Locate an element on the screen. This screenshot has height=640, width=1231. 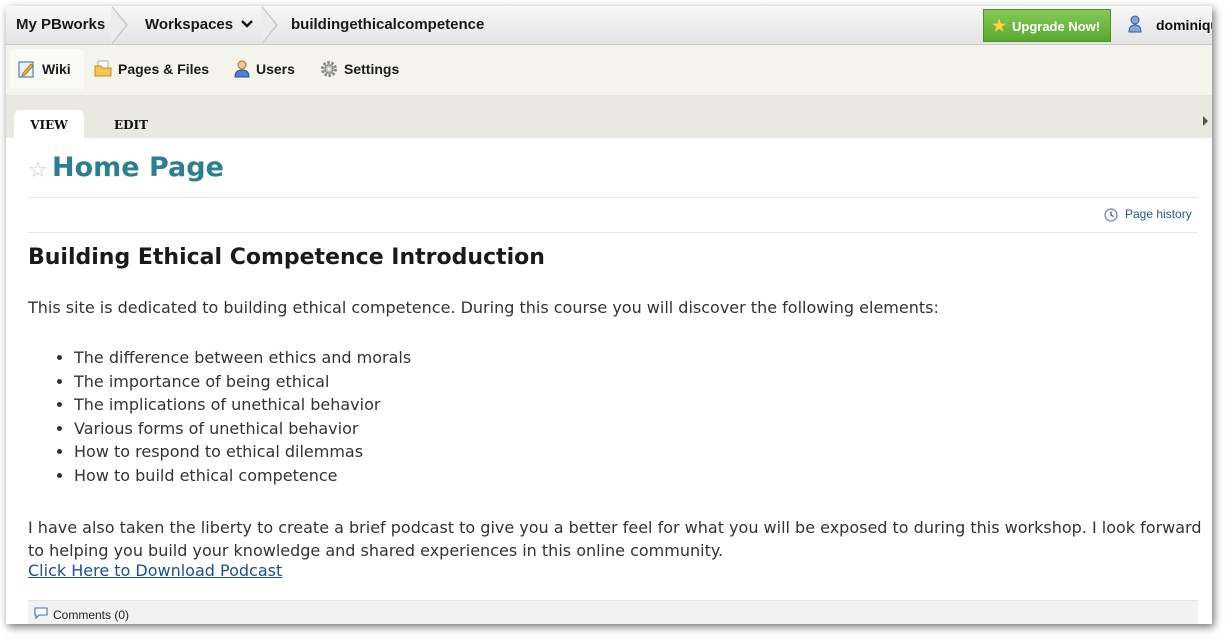
mode-tabs: VIEW EDIT is located at coordinates (609, 117).